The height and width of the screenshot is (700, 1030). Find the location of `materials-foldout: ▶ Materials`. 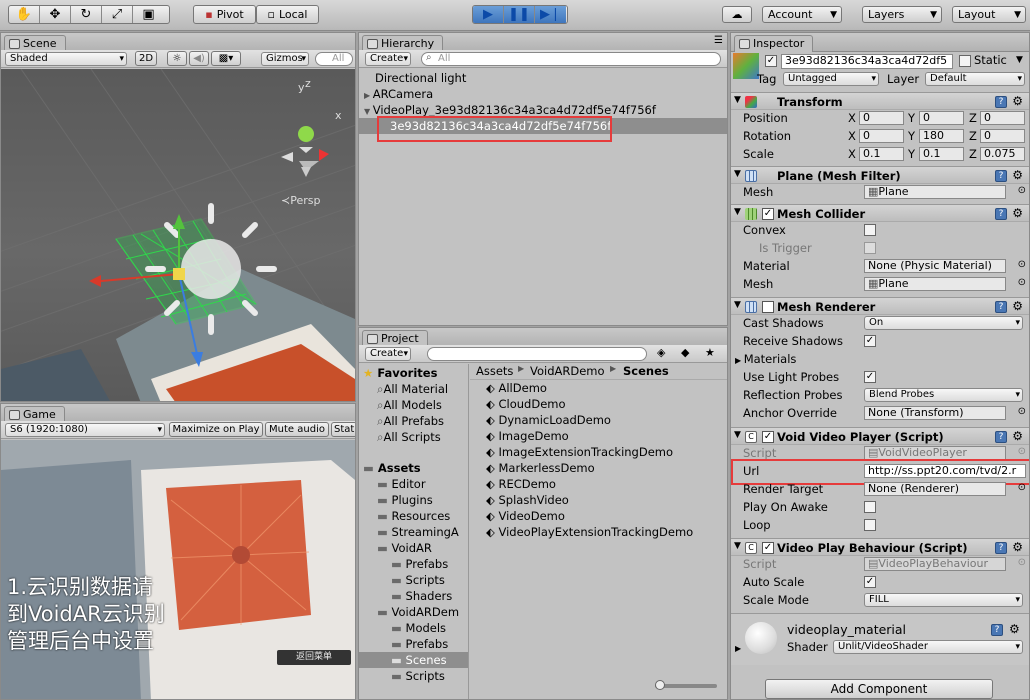

materials-foldout: ▶ Materials is located at coordinates (765, 359).